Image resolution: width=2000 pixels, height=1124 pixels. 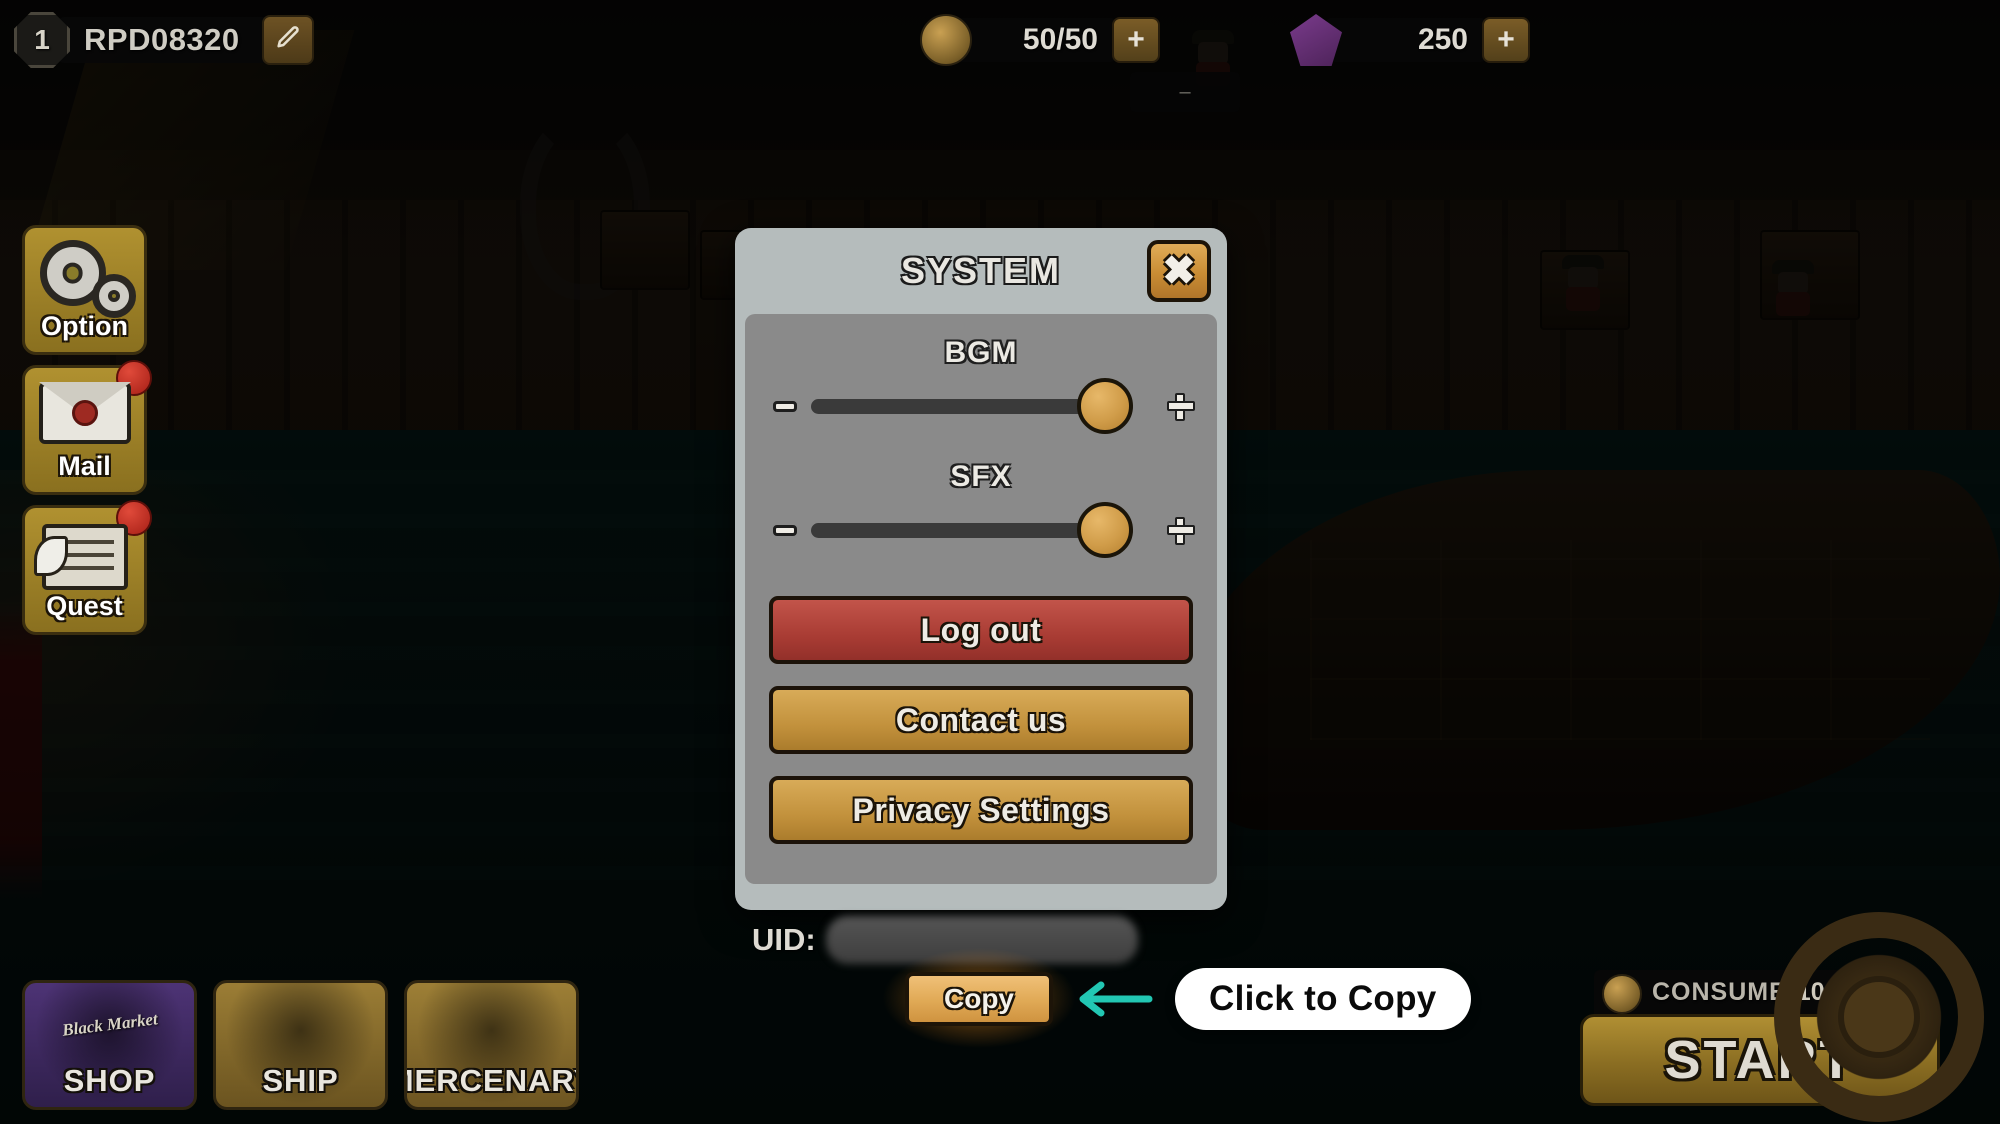 What do you see at coordinates (1406, 40) in the screenshot?
I see `gem-bar: 250` at bounding box center [1406, 40].